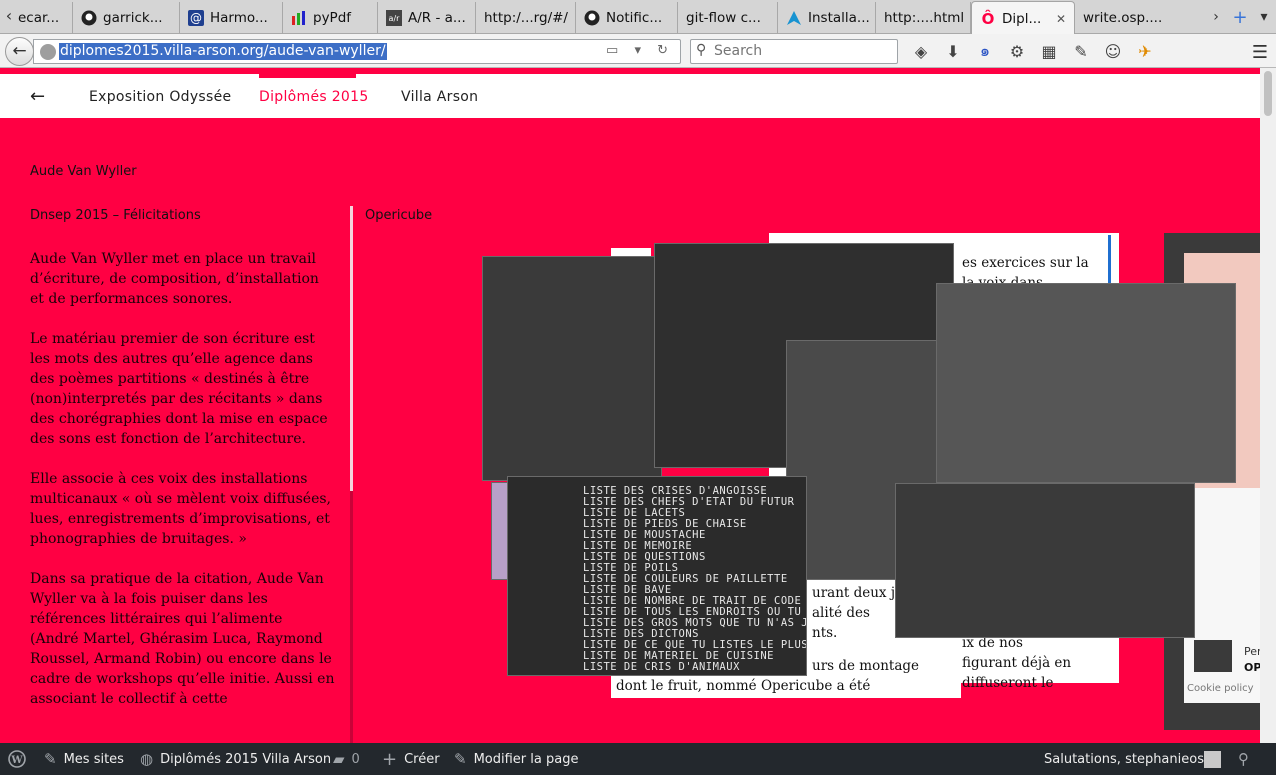  What do you see at coordinates (1081, 51) in the screenshot?
I see `screenshot-icon: ✎` at bounding box center [1081, 51].